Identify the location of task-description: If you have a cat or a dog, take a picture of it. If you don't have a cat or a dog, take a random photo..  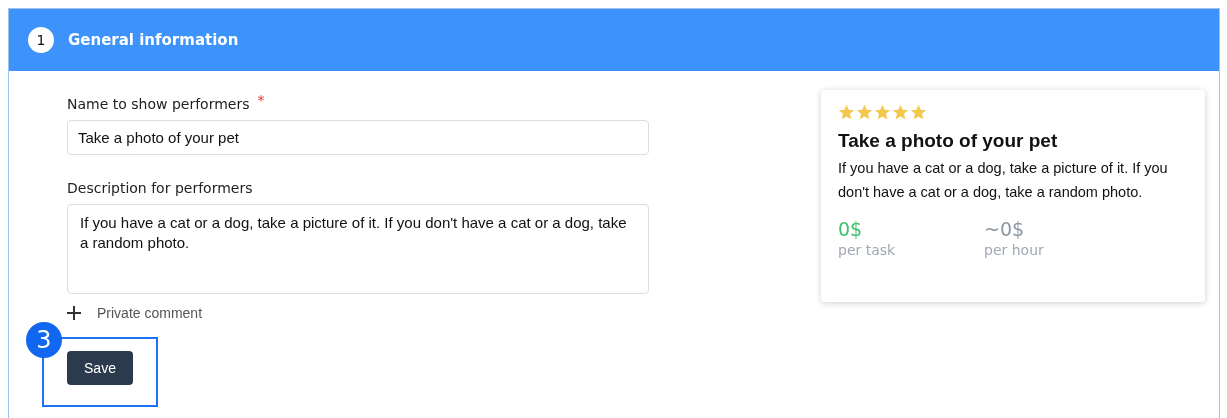
(1003, 180).